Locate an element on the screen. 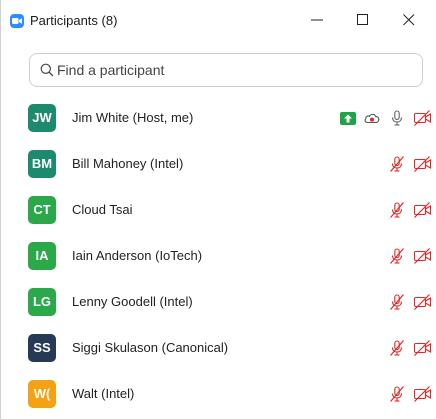 The width and height of the screenshot is (436, 419). avatar: W( is located at coordinates (42, 394).